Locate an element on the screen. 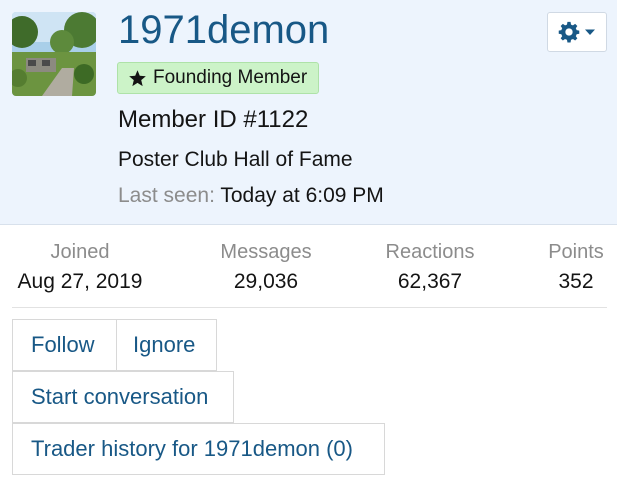 The width and height of the screenshot is (617, 485). stat-value: 62,367 is located at coordinates (430, 281).